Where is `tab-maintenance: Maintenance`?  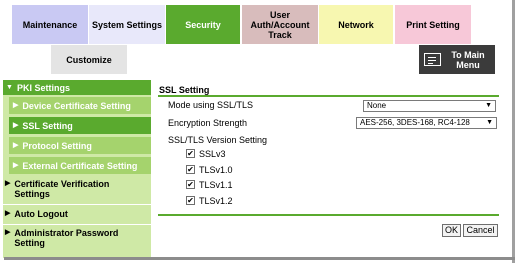 tab-maintenance: Maintenance is located at coordinates (50, 24).